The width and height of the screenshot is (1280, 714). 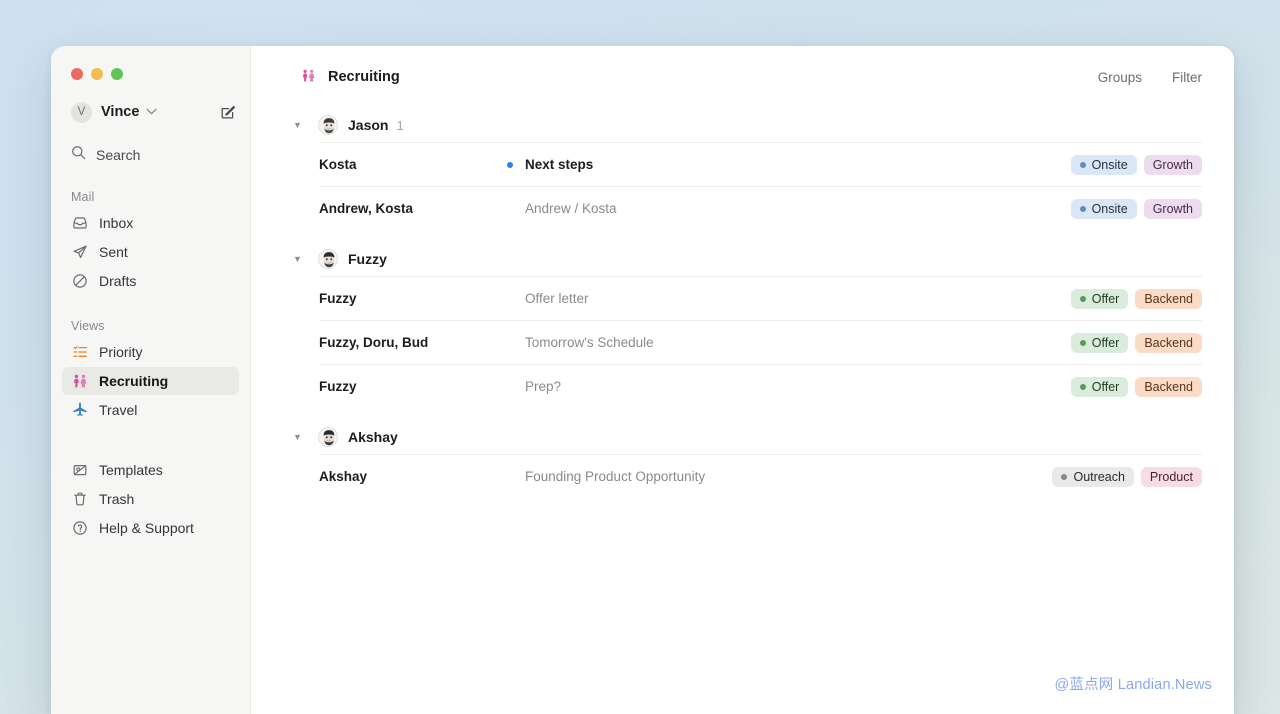 What do you see at coordinates (77, 73) in the screenshot?
I see `close-window-button` at bounding box center [77, 73].